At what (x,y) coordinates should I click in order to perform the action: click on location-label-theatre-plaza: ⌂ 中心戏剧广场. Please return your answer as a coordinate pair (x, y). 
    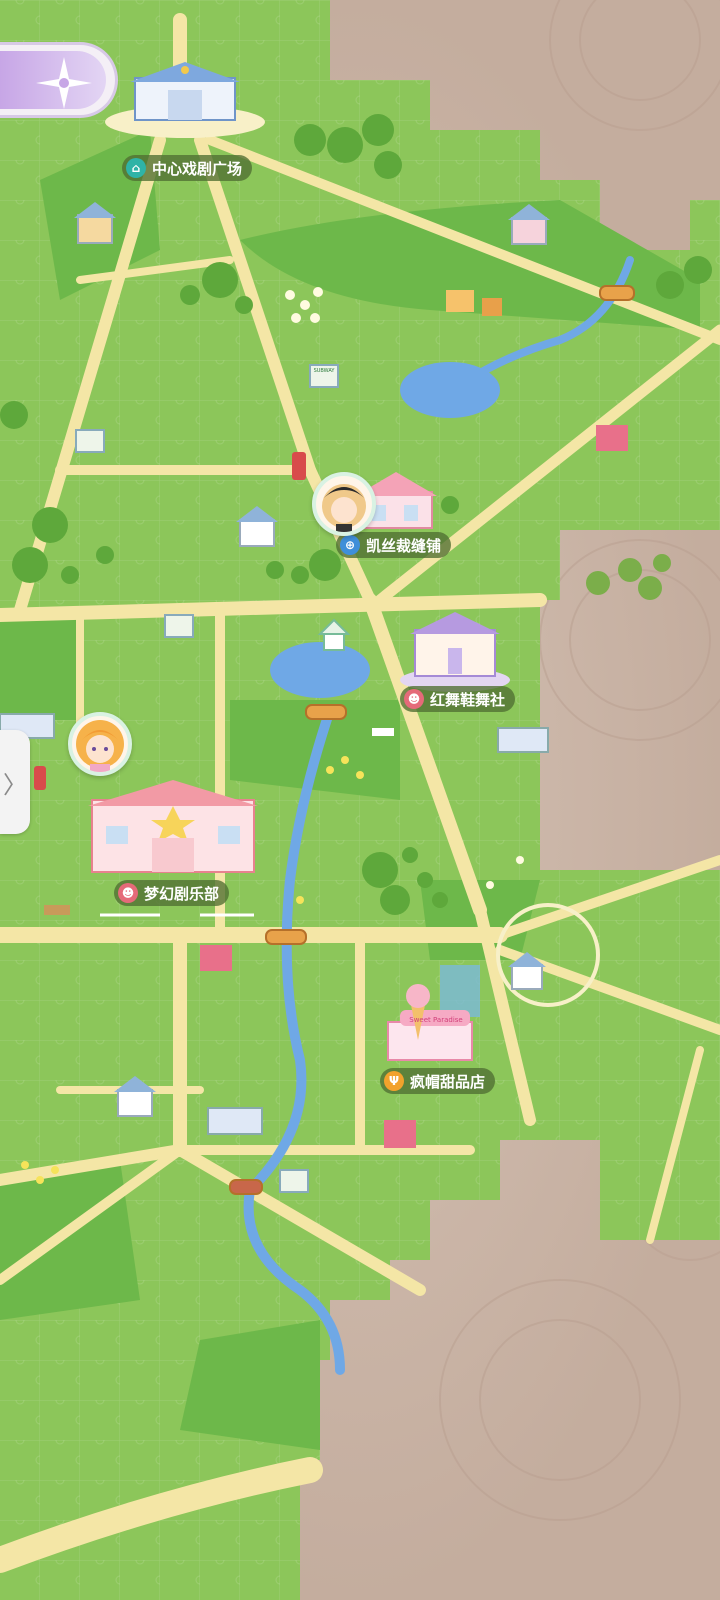
    Looking at the image, I should click on (187, 168).